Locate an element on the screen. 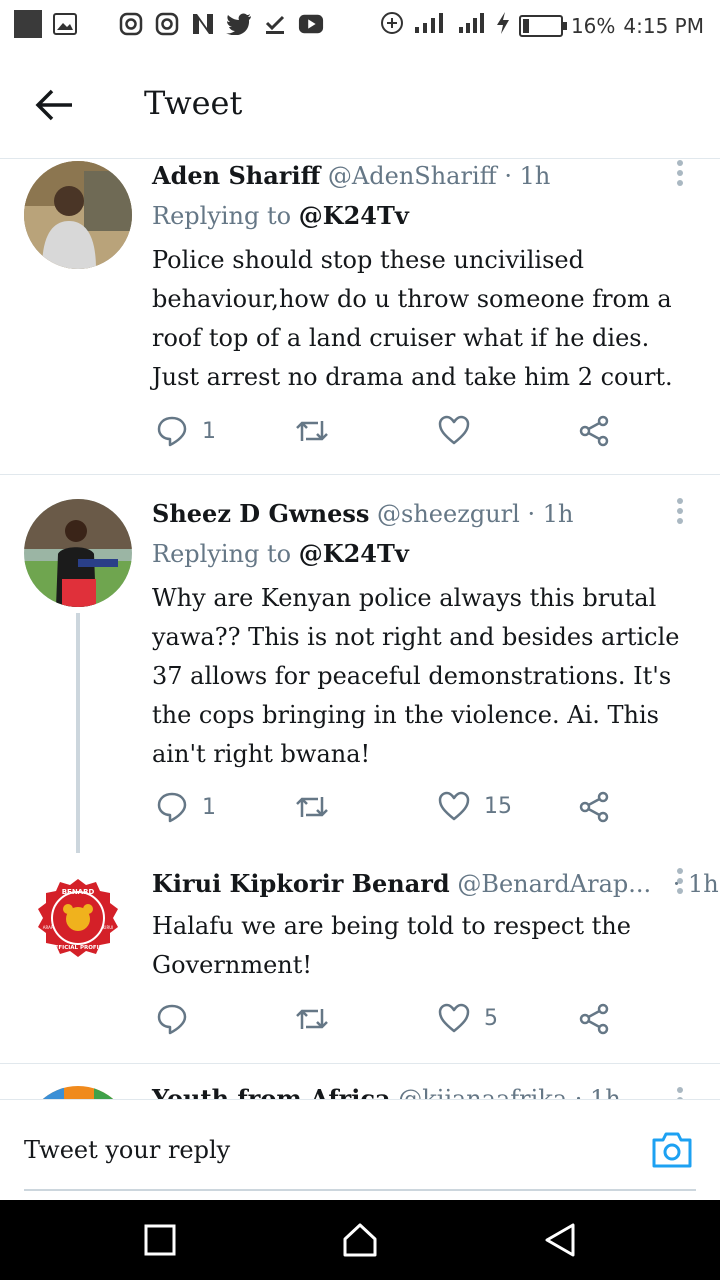  home-button is located at coordinates (360, 1240).